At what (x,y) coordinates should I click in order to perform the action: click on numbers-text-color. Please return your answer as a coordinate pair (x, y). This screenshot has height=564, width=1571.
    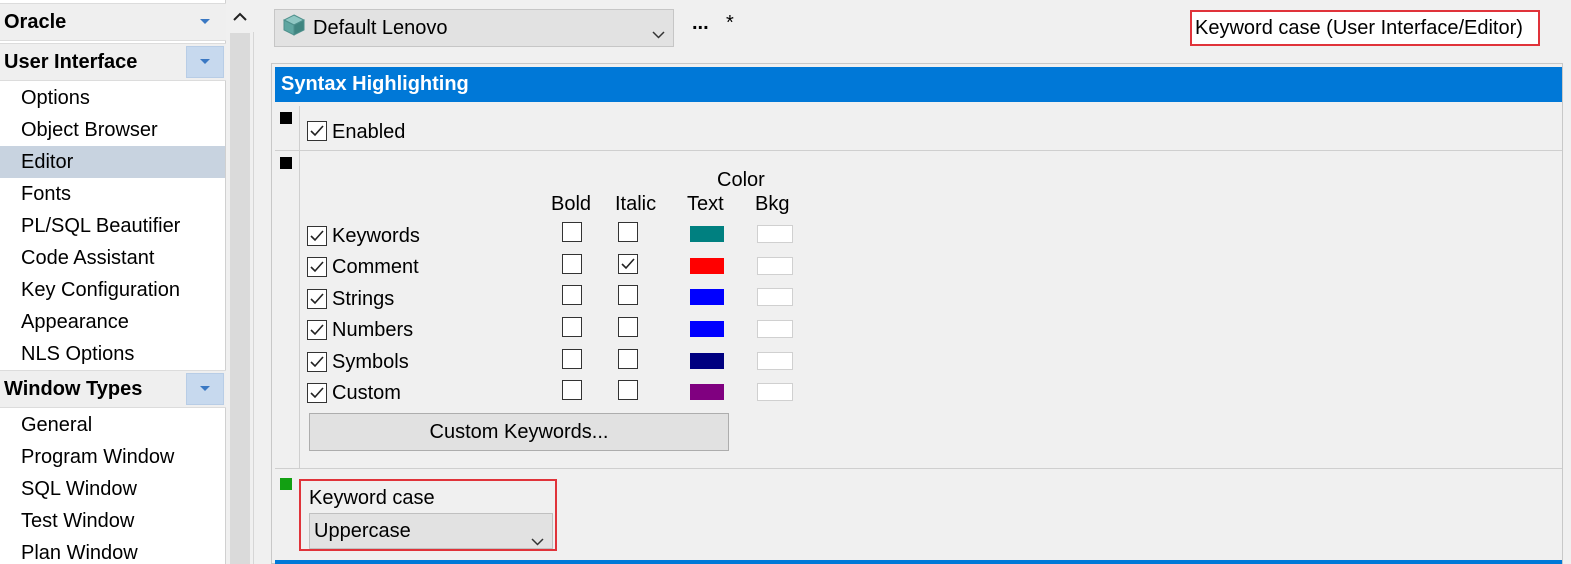
    Looking at the image, I should click on (707, 329).